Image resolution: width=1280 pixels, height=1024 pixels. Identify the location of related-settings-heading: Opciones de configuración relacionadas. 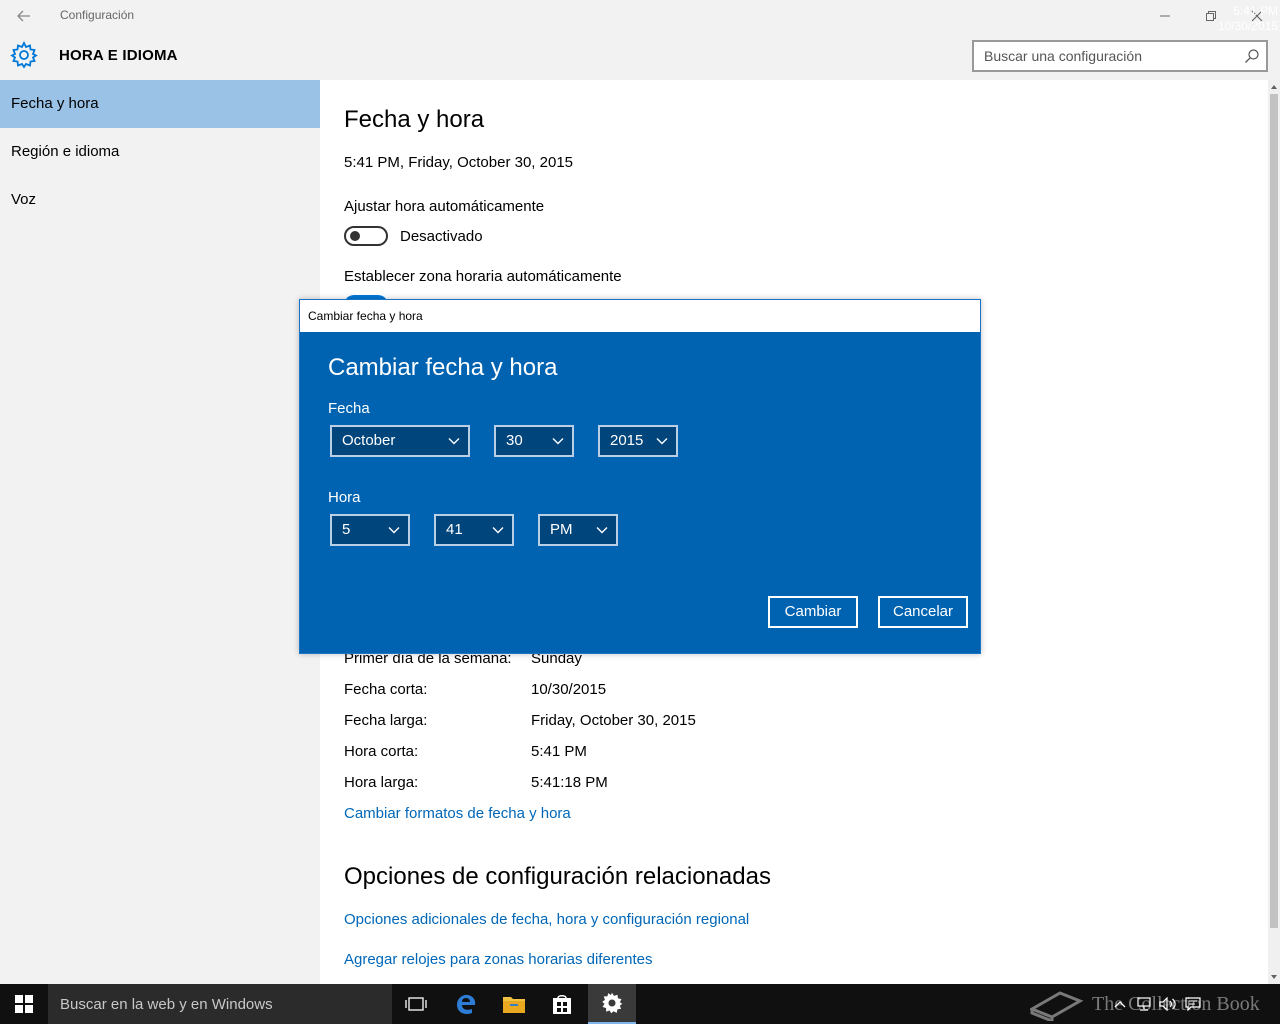
(557, 876).